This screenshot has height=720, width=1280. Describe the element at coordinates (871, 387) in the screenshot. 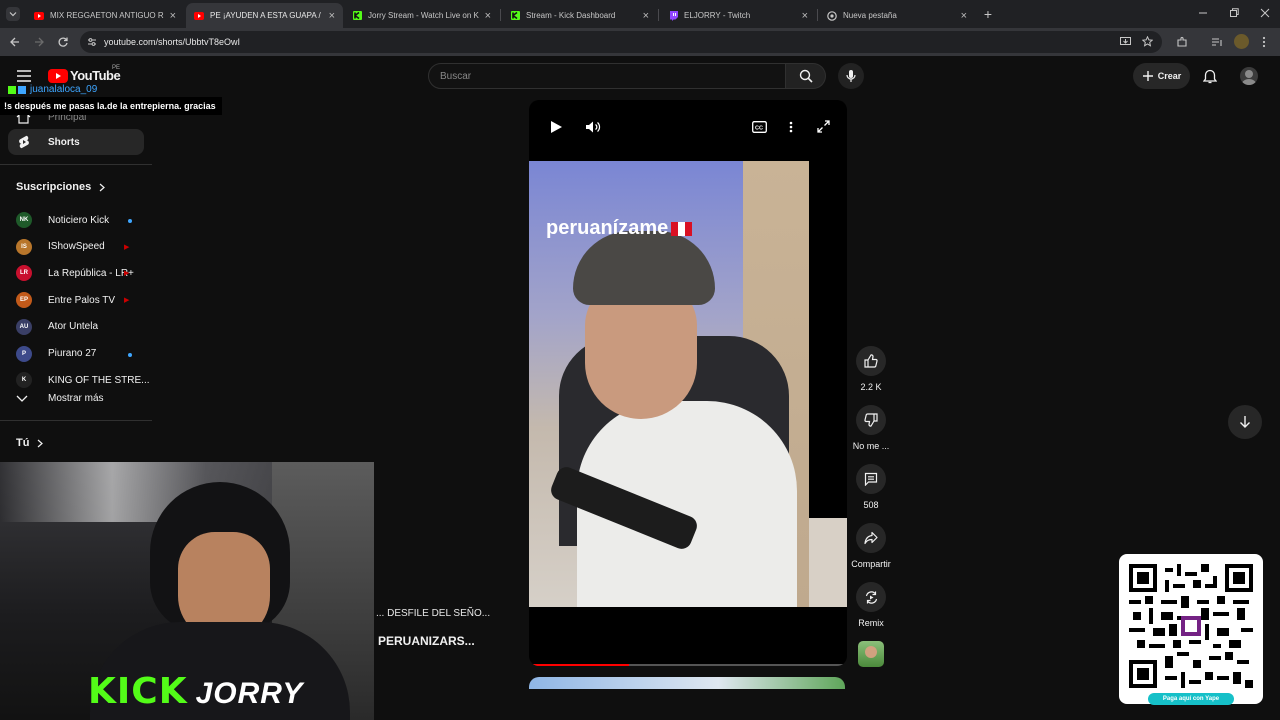

I see `like-count: 2.2 K` at that location.